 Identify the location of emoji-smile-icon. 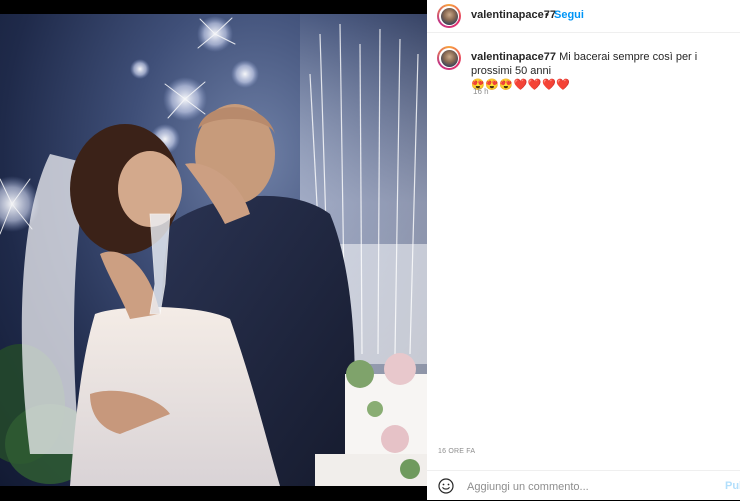
(446, 486).